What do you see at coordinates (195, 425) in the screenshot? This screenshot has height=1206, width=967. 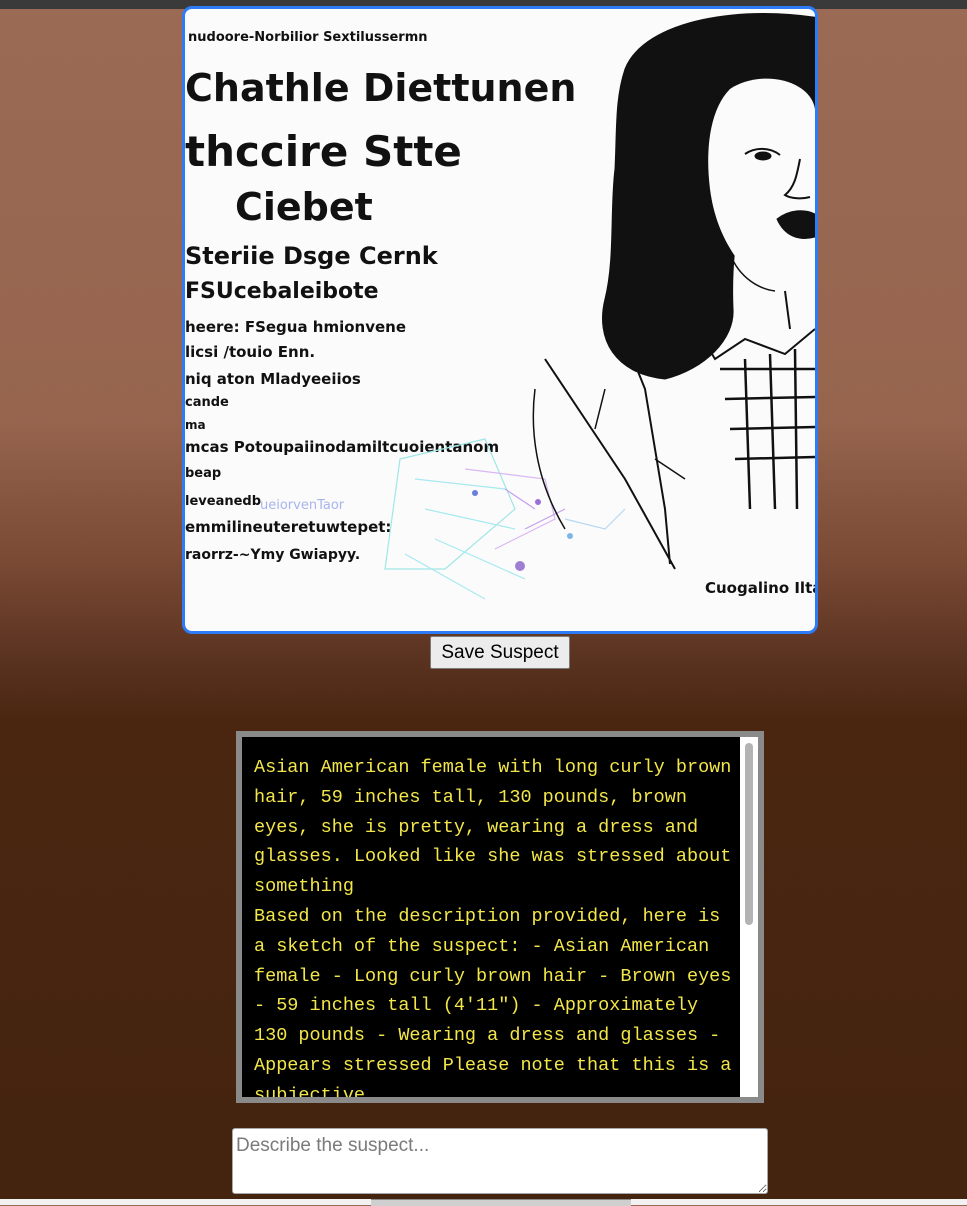 I see `sketch-line: ma` at bounding box center [195, 425].